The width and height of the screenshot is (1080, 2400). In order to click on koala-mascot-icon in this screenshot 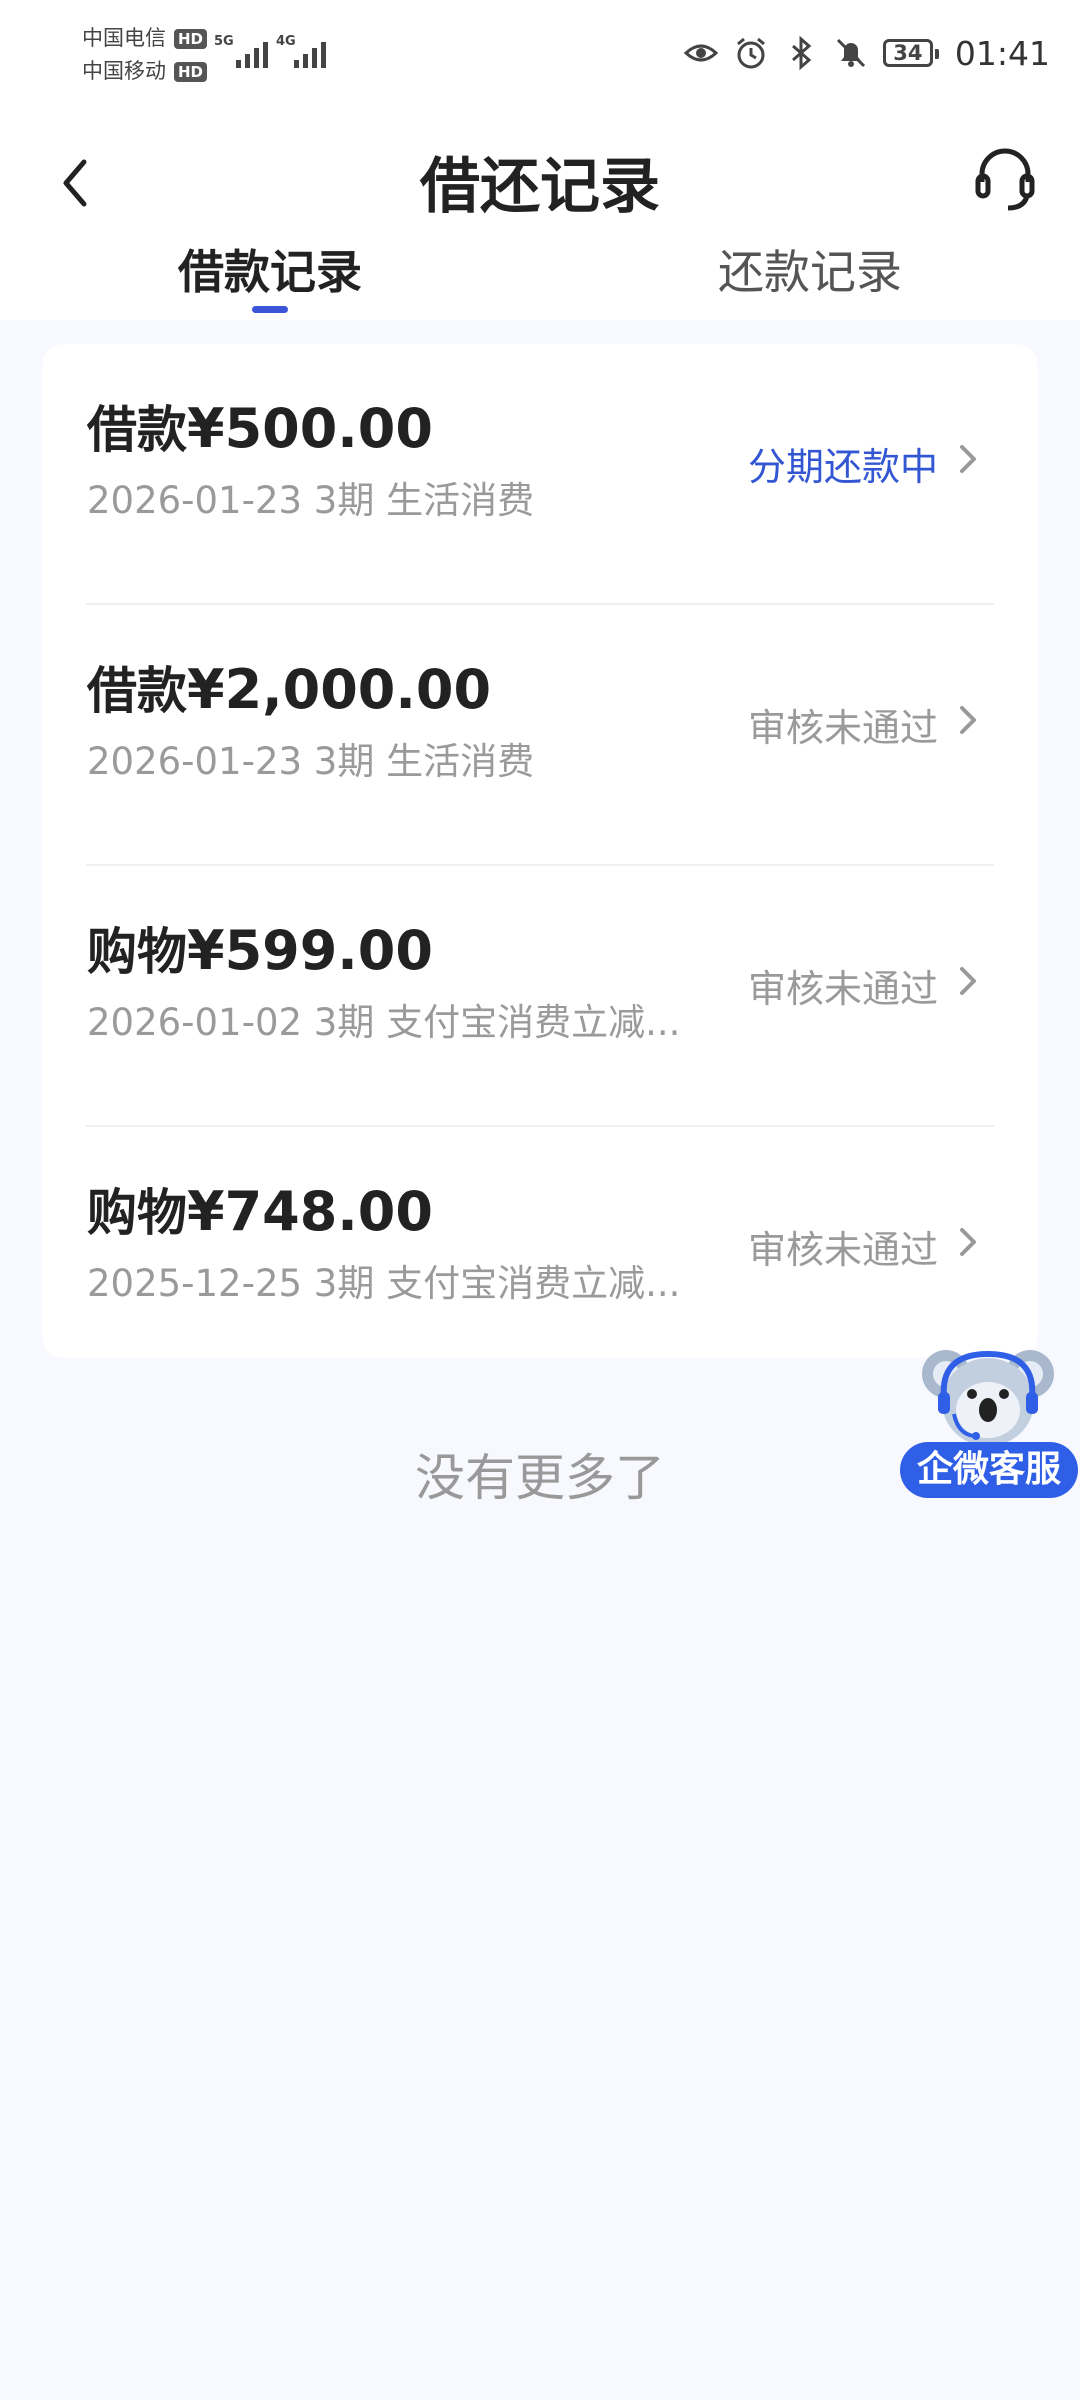, I will do `click(988, 1398)`.